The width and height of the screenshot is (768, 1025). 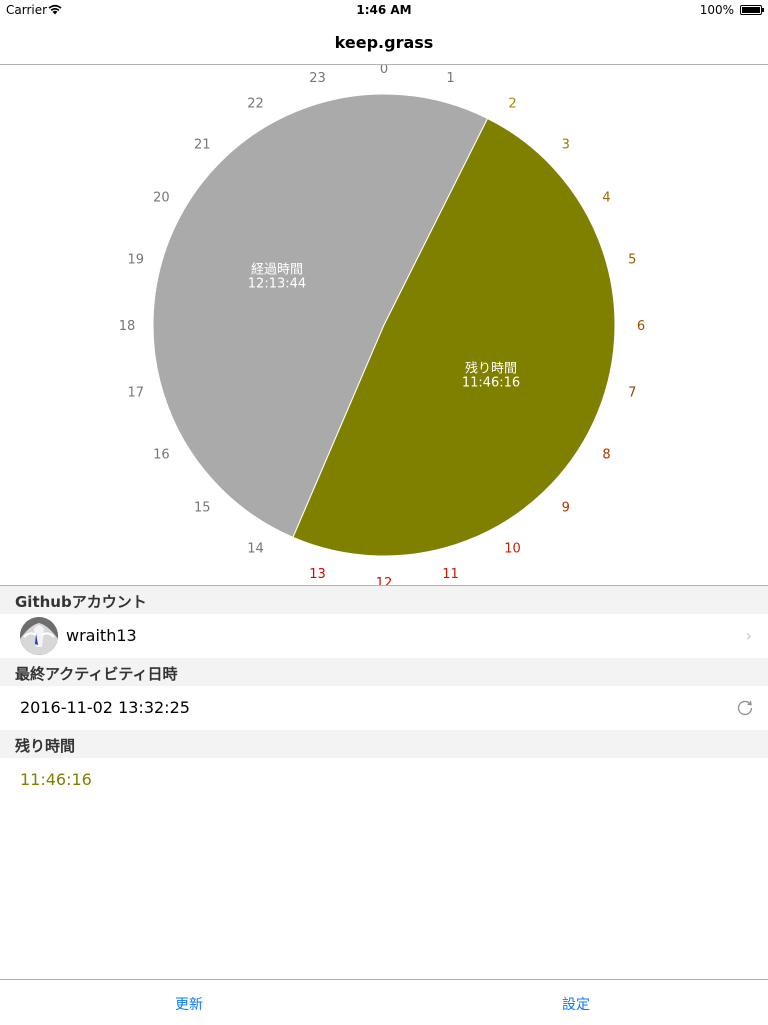 I want to click on hour-tick-label: 22, so click(x=255, y=103).